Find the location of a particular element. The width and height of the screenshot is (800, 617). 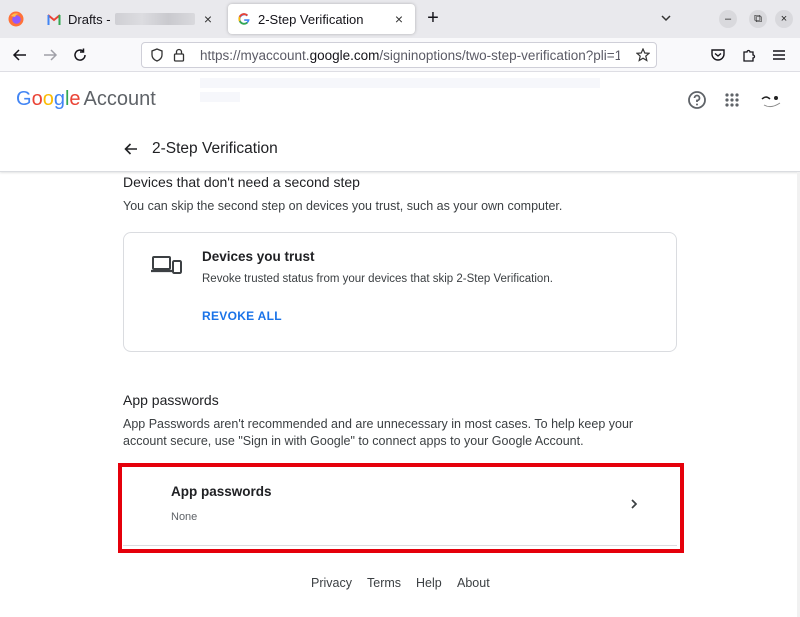

app-passwords-heading: App passwords is located at coordinates (171, 400).